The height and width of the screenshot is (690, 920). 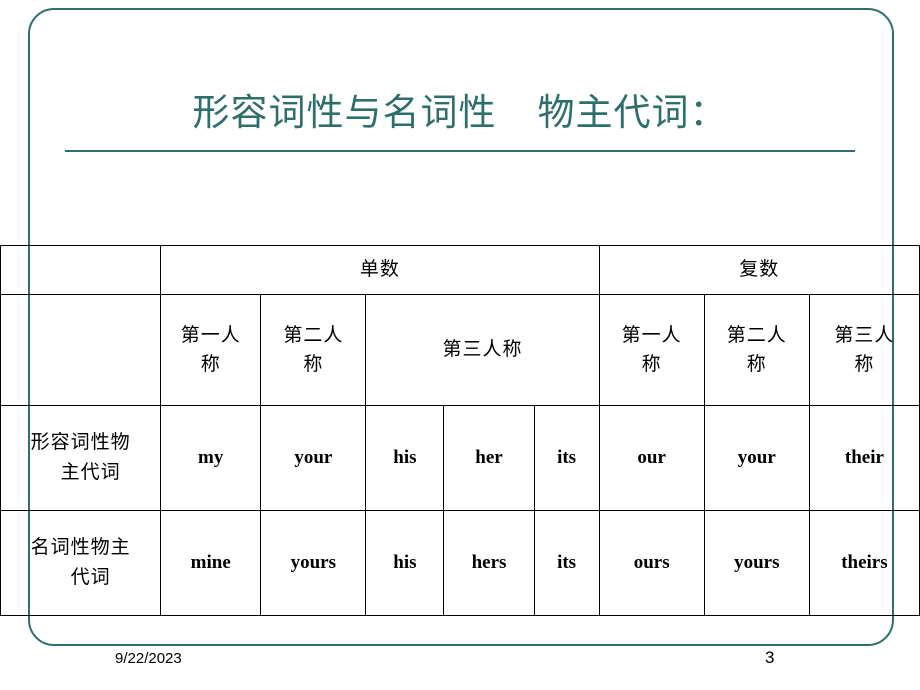 I want to click on header-plural-third-line2: 称, so click(x=864, y=364).